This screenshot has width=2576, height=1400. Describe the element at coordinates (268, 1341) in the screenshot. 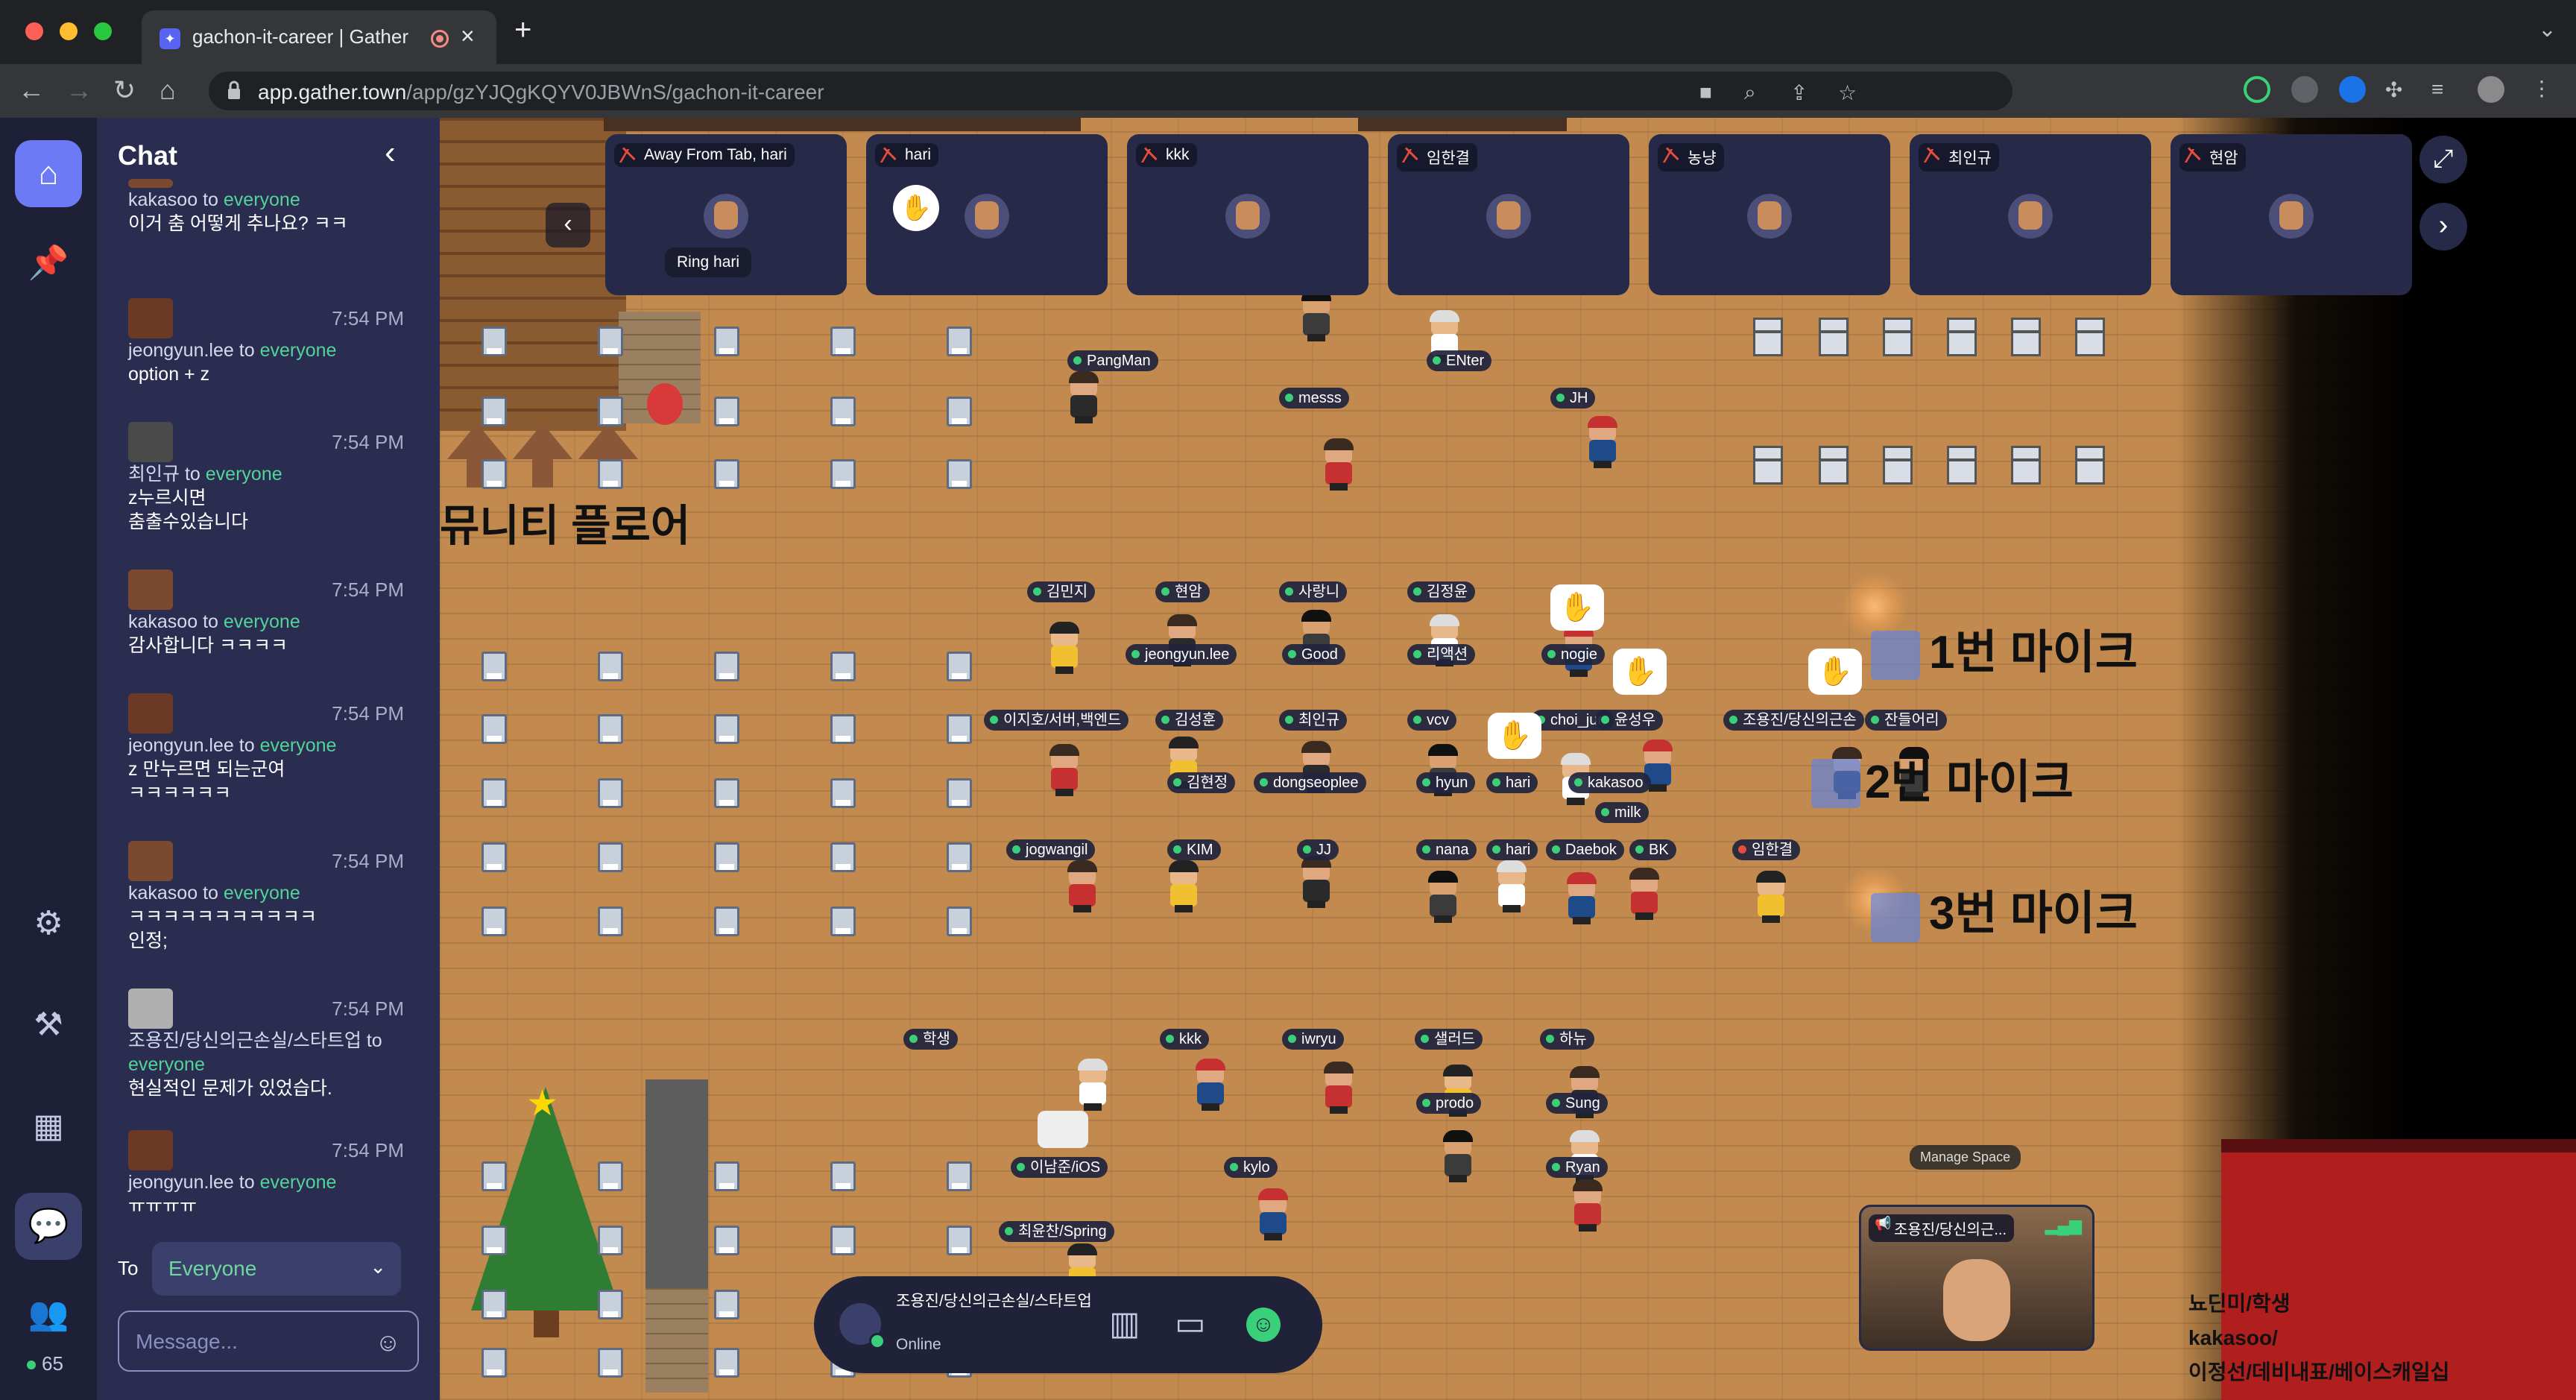

I see `message-input: Message... ☺` at that location.